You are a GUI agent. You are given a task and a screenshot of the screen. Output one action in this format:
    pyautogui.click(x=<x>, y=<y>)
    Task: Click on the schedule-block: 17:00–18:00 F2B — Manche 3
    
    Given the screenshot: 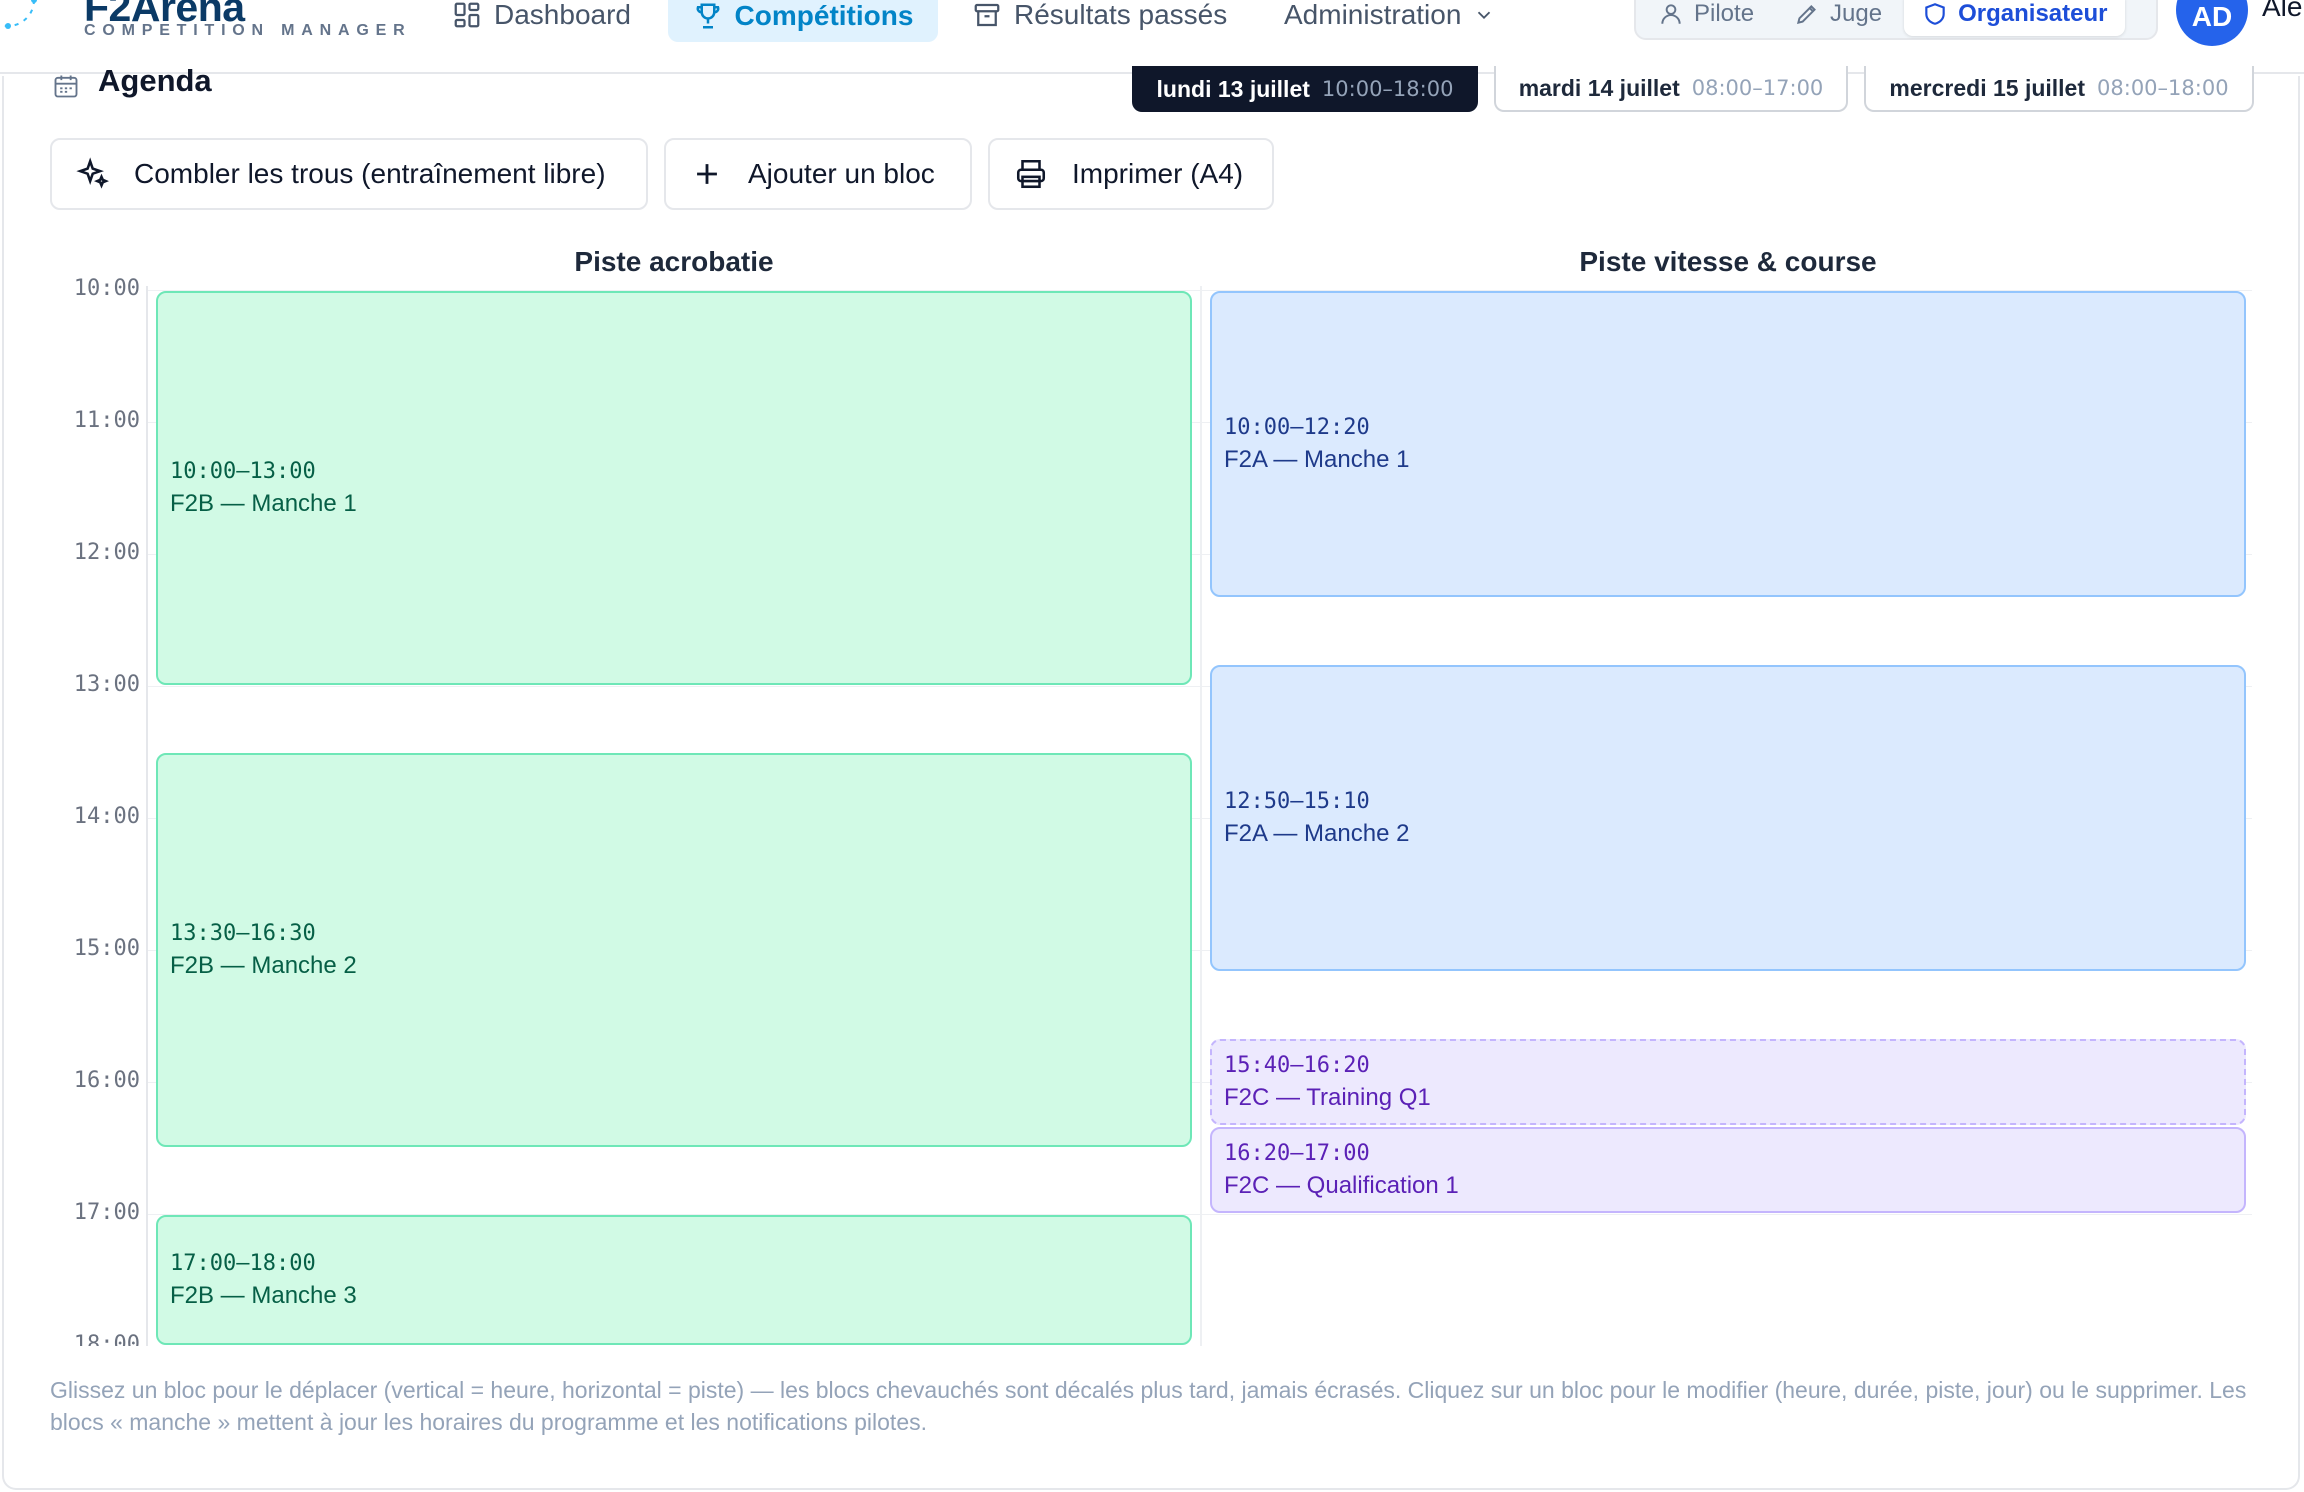 What is the action you would take?
    pyautogui.click(x=674, y=1280)
    